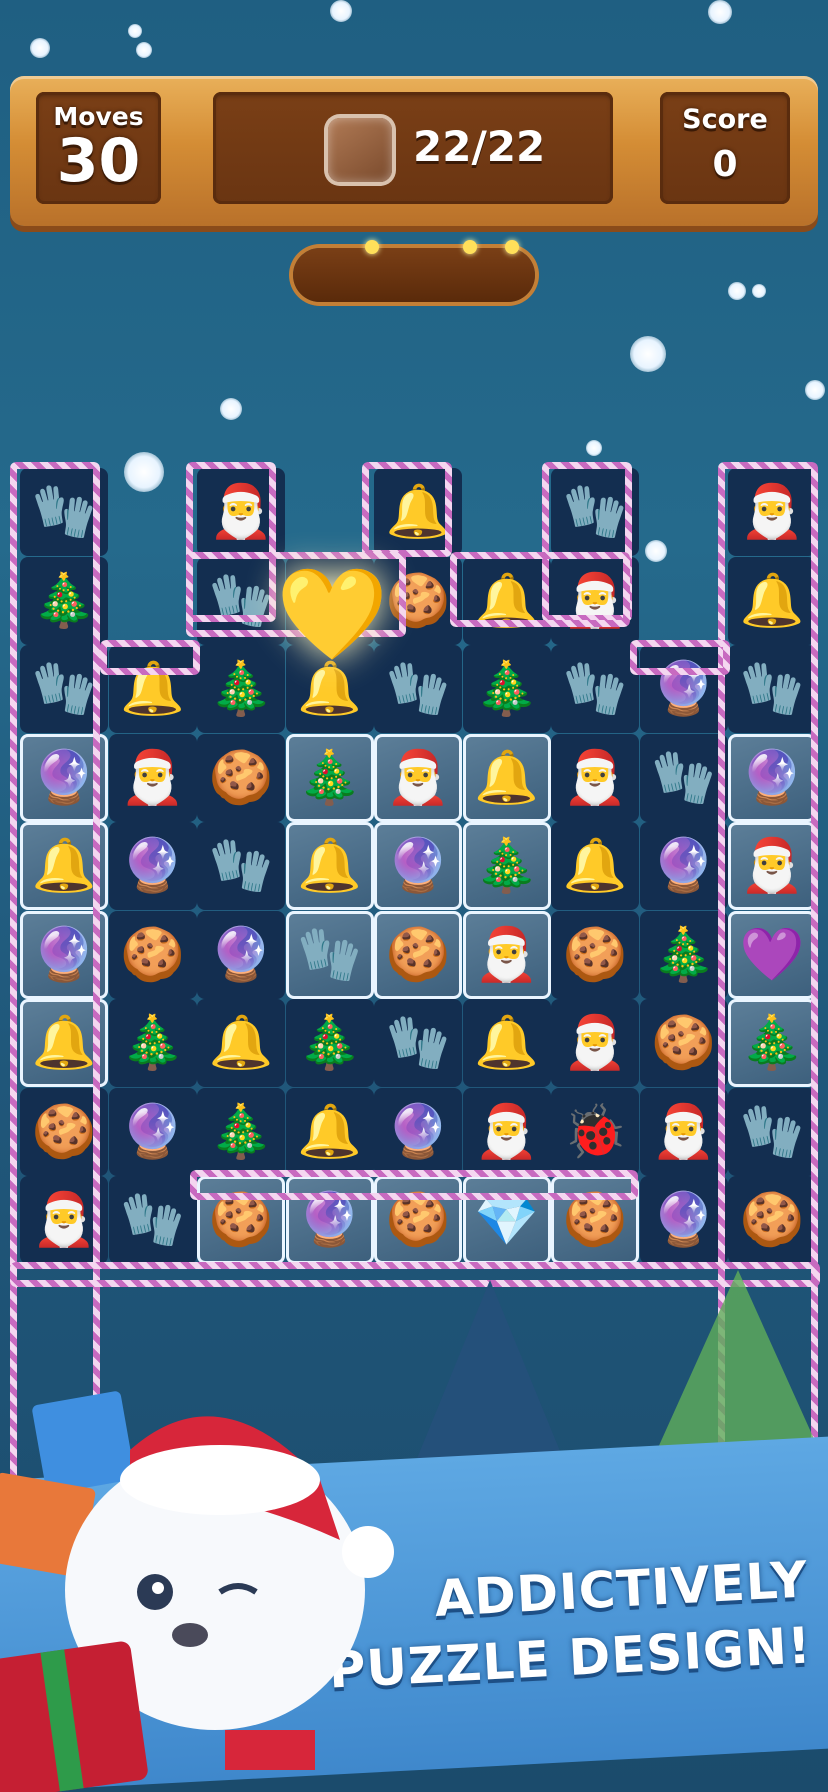 This screenshot has height=1792, width=828. I want to click on moves-value: 30, so click(98, 161).